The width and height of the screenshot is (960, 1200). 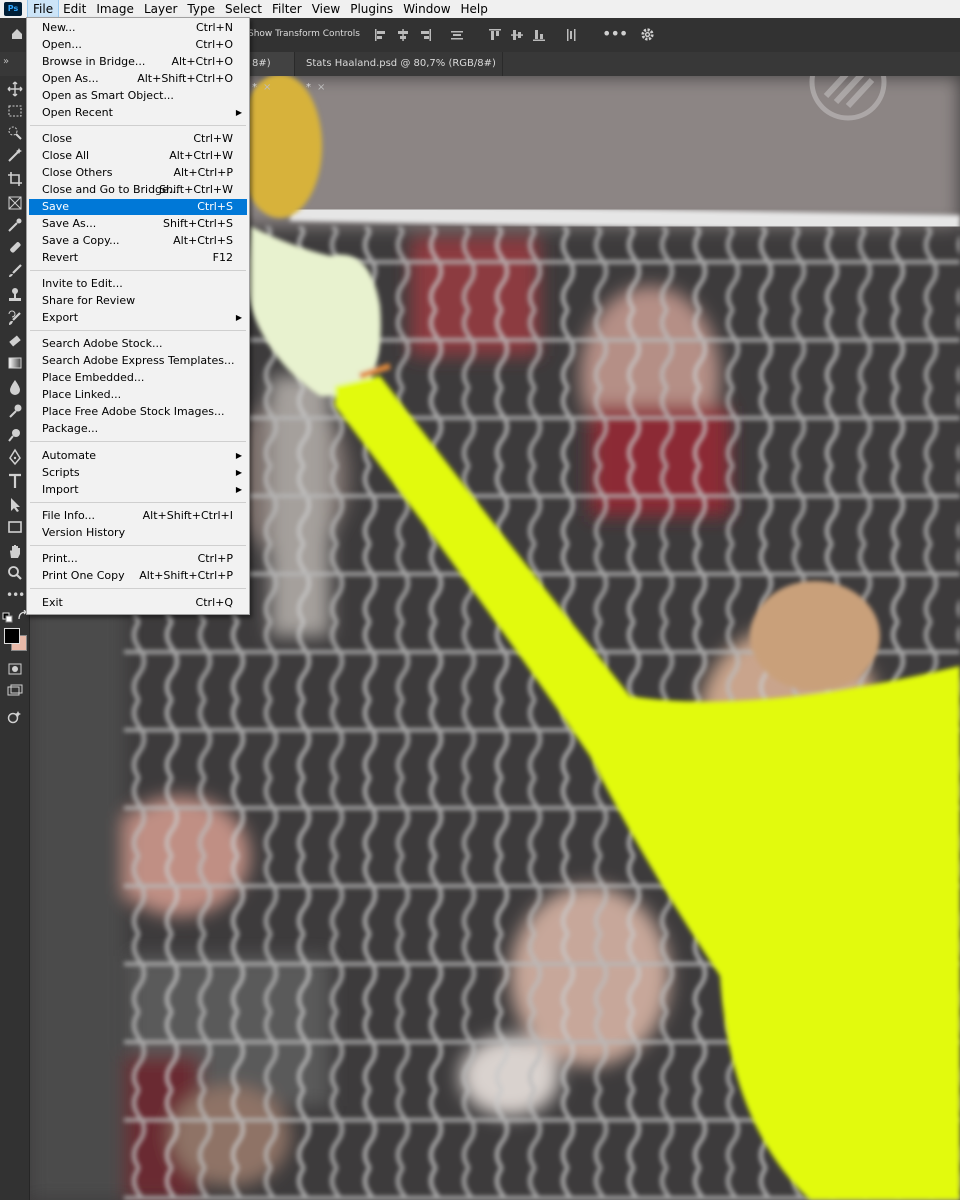 I want to click on menu-item-scripts: Scripts ▶, so click(x=138, y=473).